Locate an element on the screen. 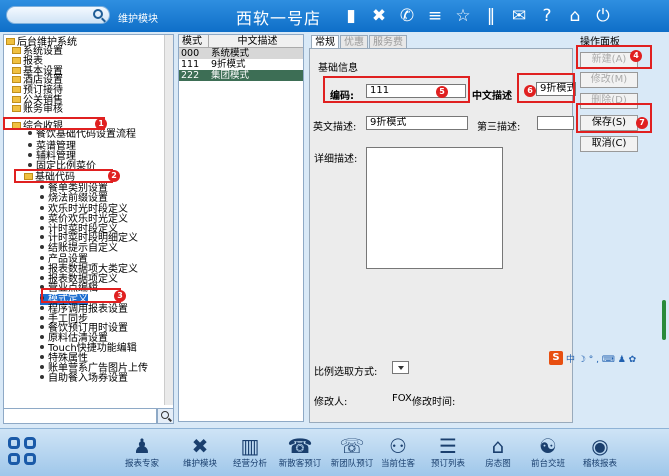  ratio-method-select is located at coordinates (400, 367).